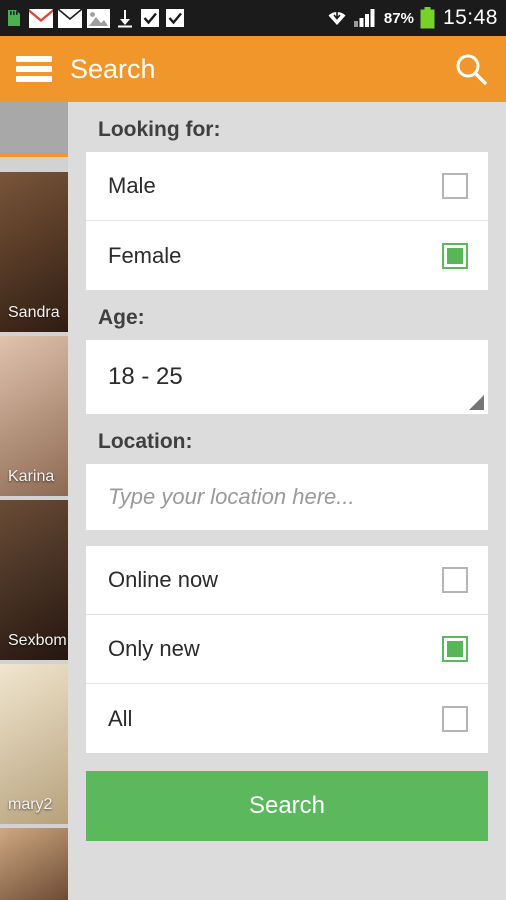 The image size is (506, 900). I want to click on action-bar: Search, so click(253, 69).